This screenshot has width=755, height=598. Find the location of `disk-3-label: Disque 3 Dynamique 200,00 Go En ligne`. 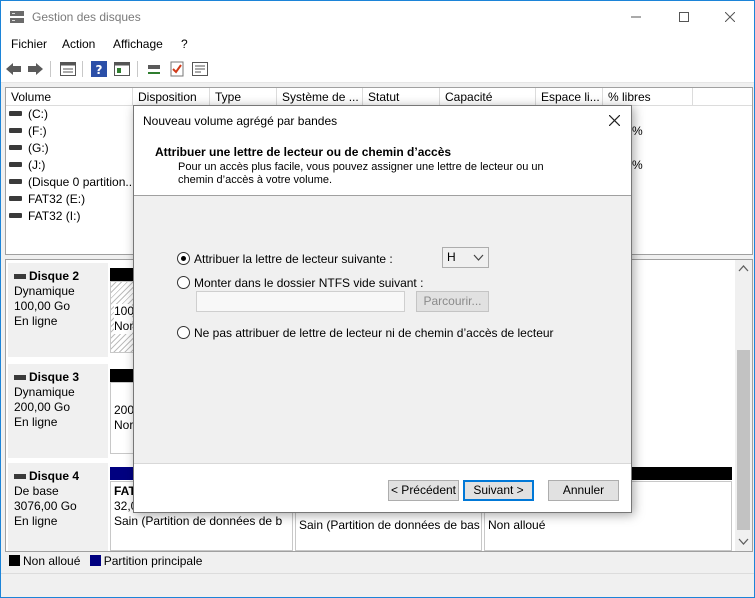

disk-3-label: Disque 3 Dynamique 200,00 Go En ligne is located at coordinates (58, 411).